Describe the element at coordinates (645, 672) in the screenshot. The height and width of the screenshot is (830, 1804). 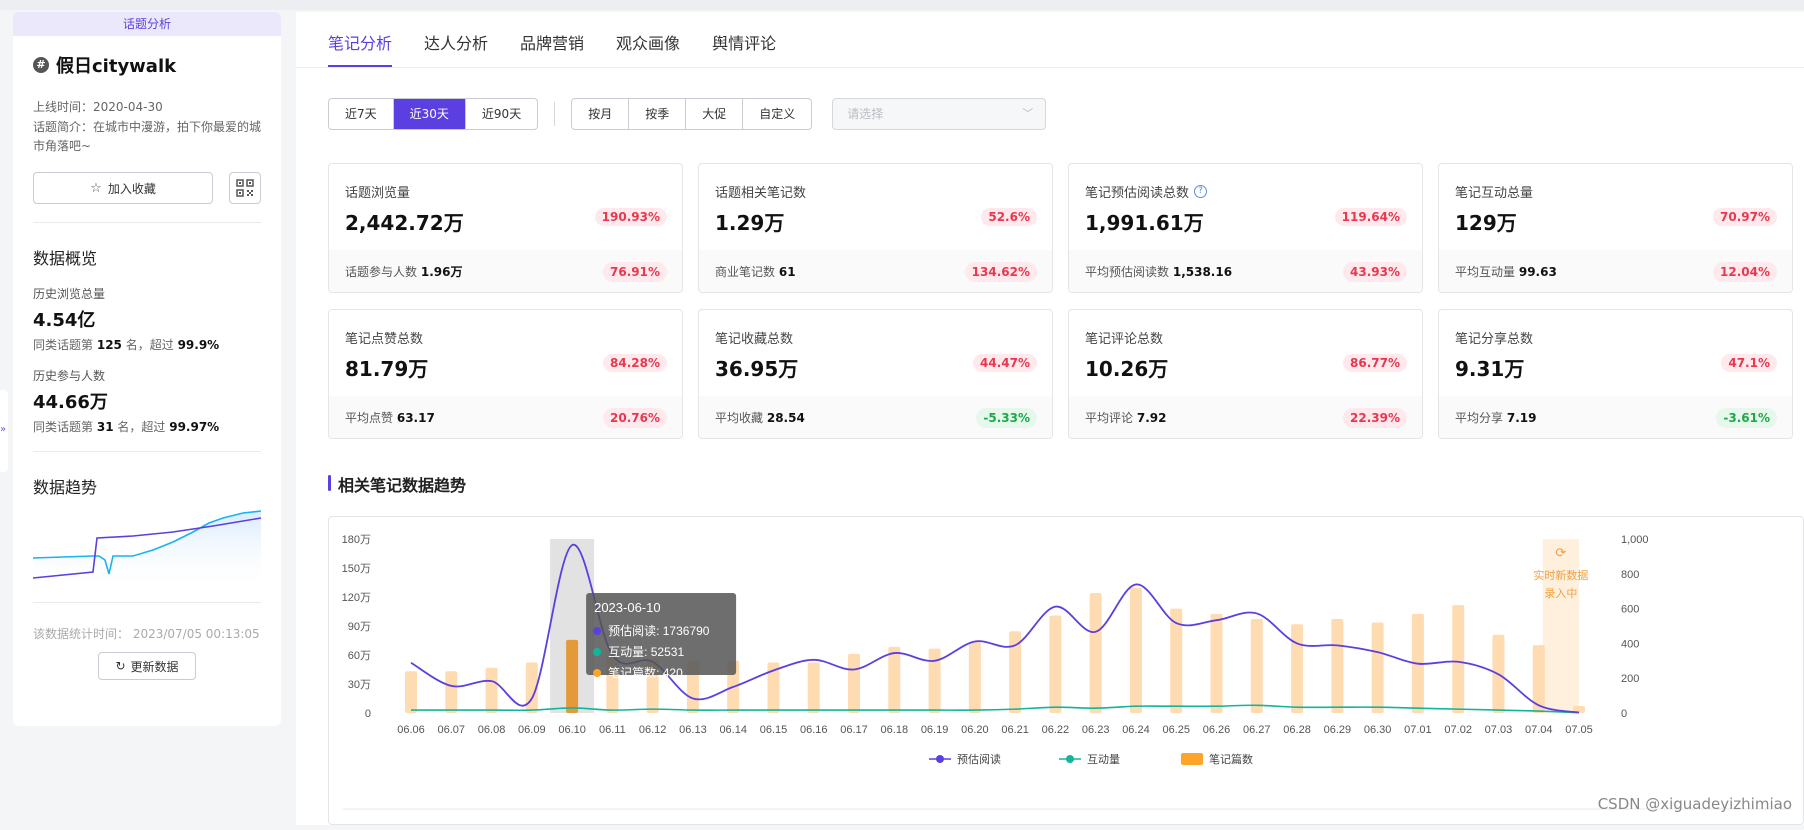
I see `tooltip-row: 笔记篇数: 420` at that location.